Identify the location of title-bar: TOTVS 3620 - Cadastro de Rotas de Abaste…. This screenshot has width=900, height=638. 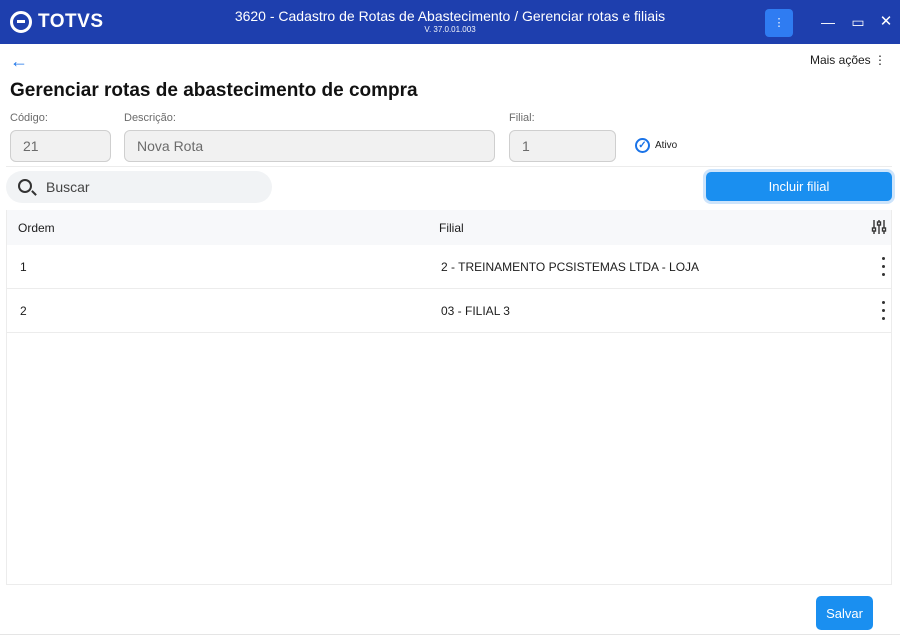
(450, 22).